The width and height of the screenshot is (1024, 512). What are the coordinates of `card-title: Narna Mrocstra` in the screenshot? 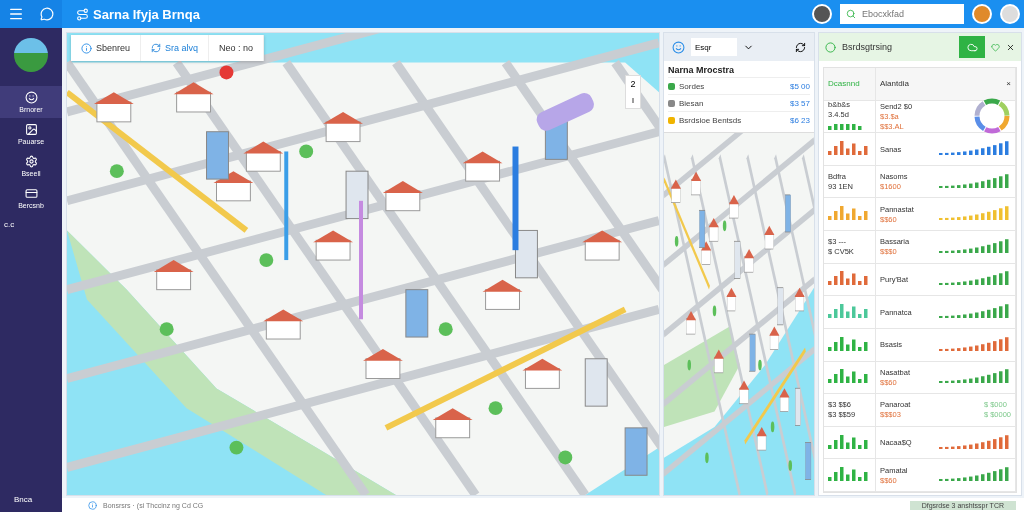 It's located at (702, 70).